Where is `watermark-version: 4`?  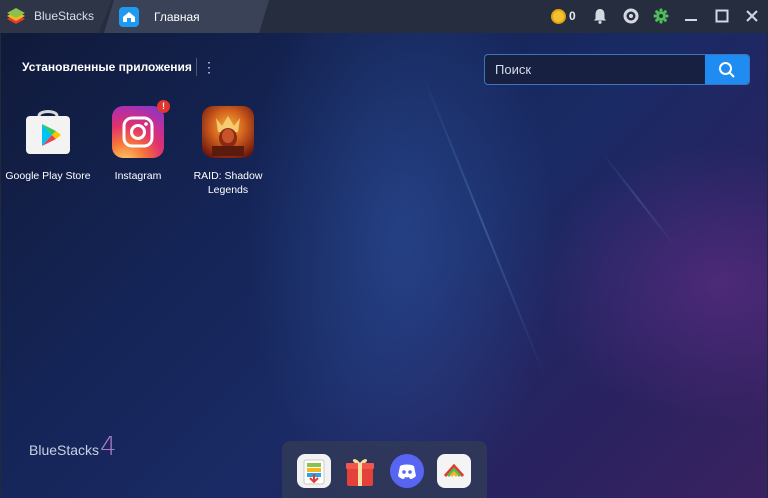
watermark-version: 4 is located at coordinates (108, 447).